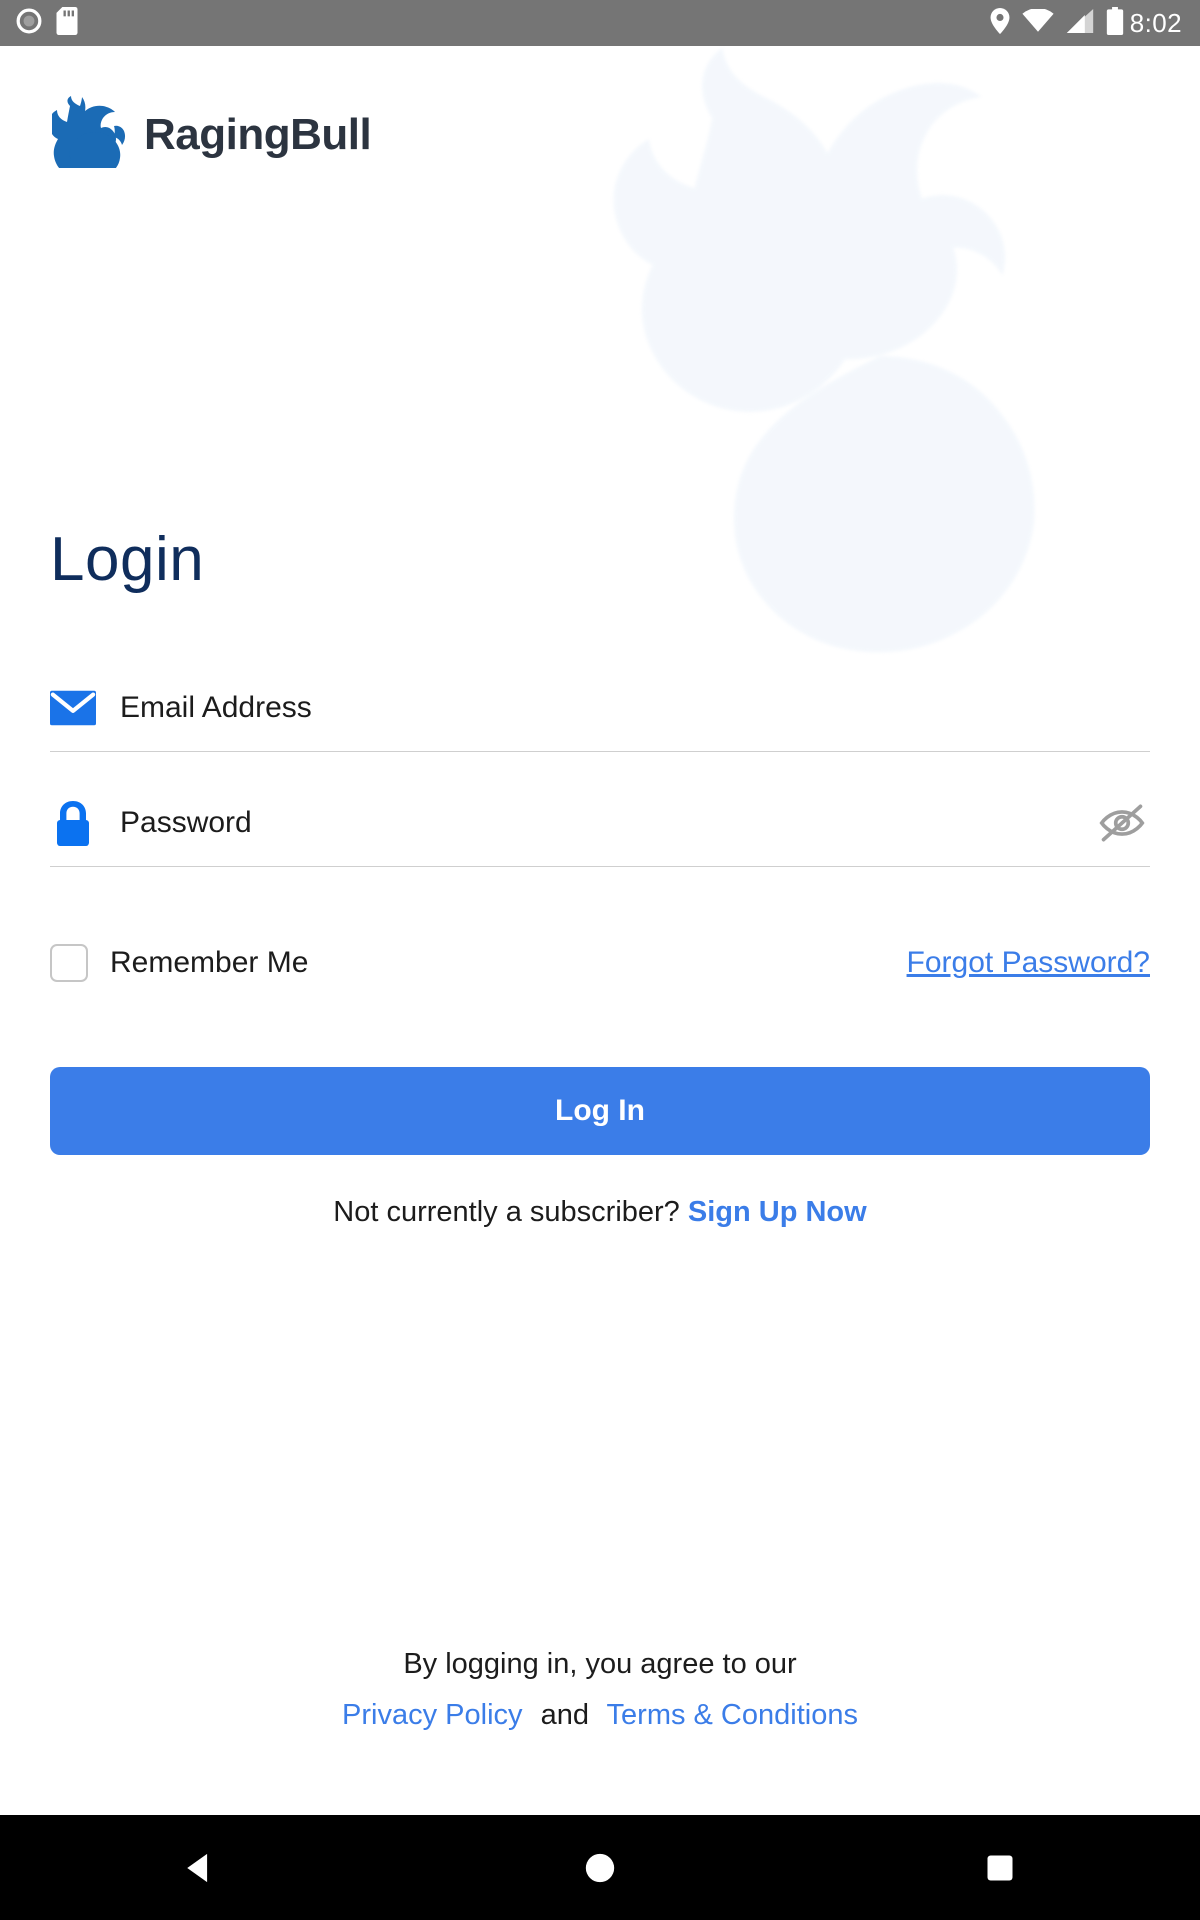 The width and height of the screenshot is (1200, 1920). Describe the element at coordinates (564, 1715) in the screenshot. I see `conjunction-text: and` at that location.